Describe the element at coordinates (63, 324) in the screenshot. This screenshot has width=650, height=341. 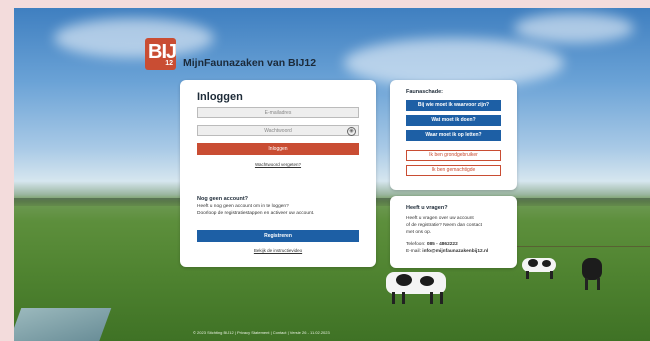
I see `water-ditch` at that location.